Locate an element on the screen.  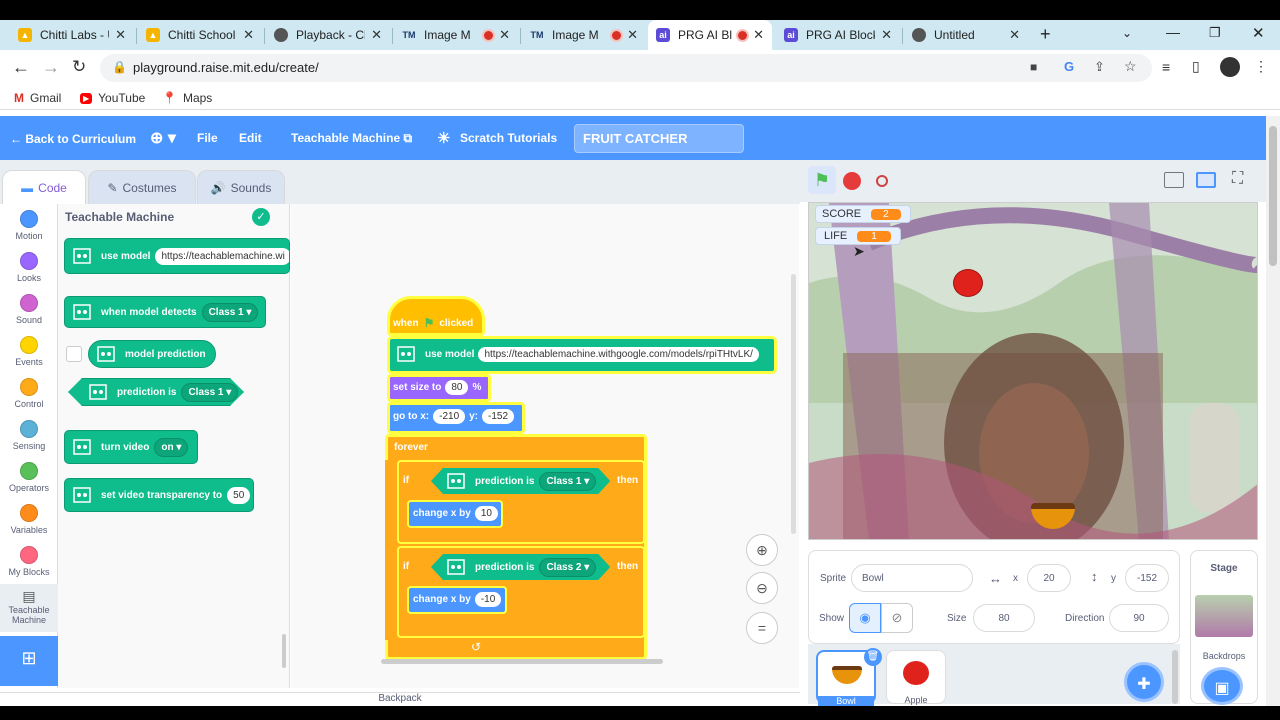
menu-teachable-machine: Teachable Machine ⧉ is located at coordinates (351, 138).